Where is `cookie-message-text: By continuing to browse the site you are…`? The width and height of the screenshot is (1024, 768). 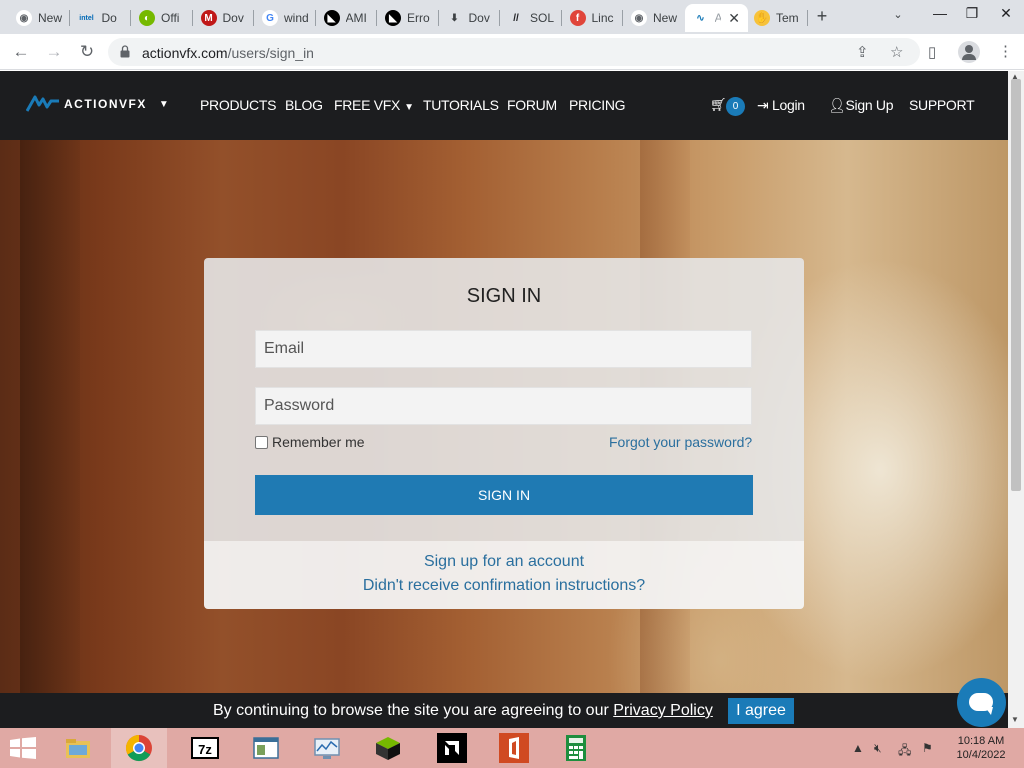 cookie-message-text: By continuing to browse the site you are… is located at coordinates (411, 710).